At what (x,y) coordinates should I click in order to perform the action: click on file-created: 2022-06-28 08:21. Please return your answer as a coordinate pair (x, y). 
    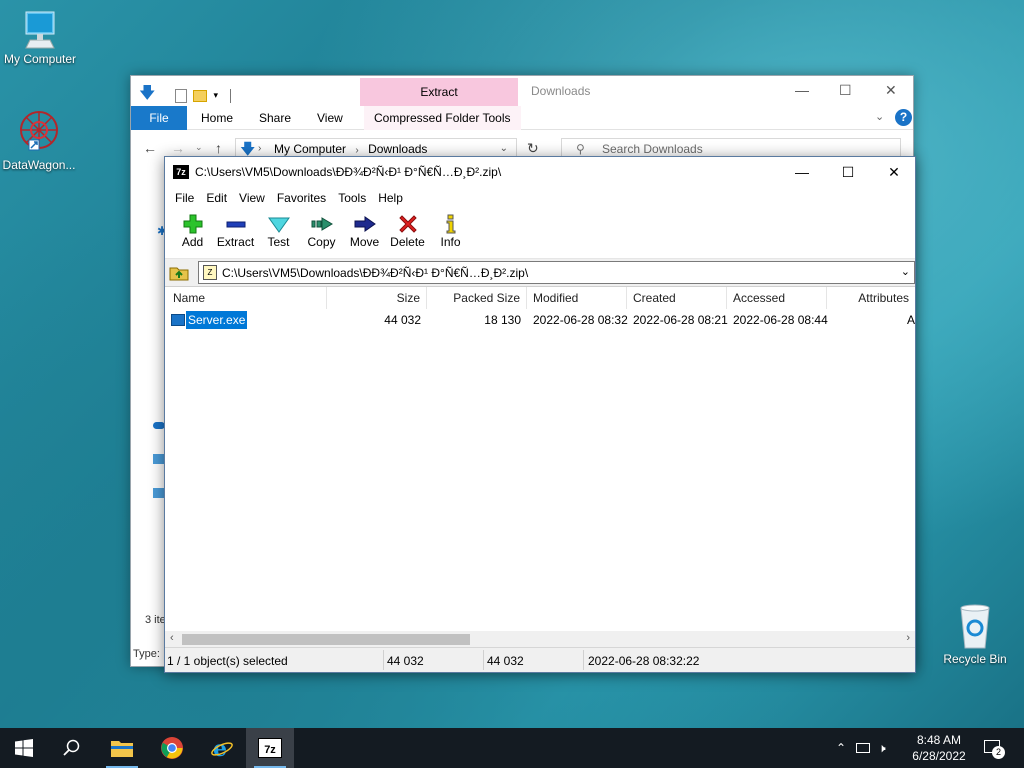
    Looking at the image, I should click on (680, 320).